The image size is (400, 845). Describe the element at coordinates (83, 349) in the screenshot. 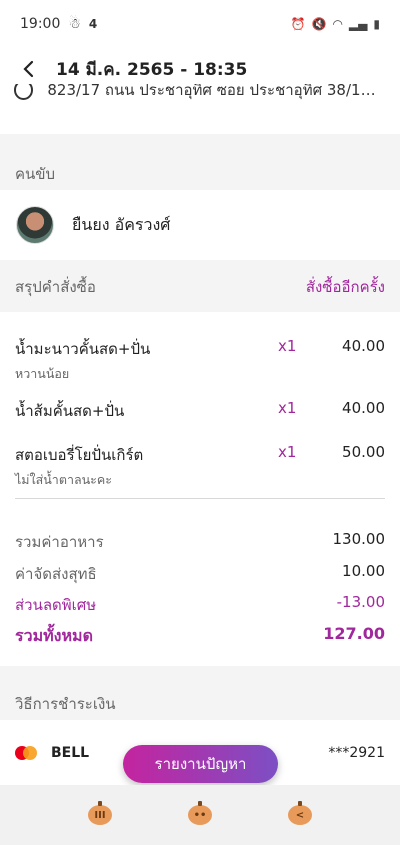

I see `item-name: น้ำมะนาวคั้นสด+ปั่น` at that location.